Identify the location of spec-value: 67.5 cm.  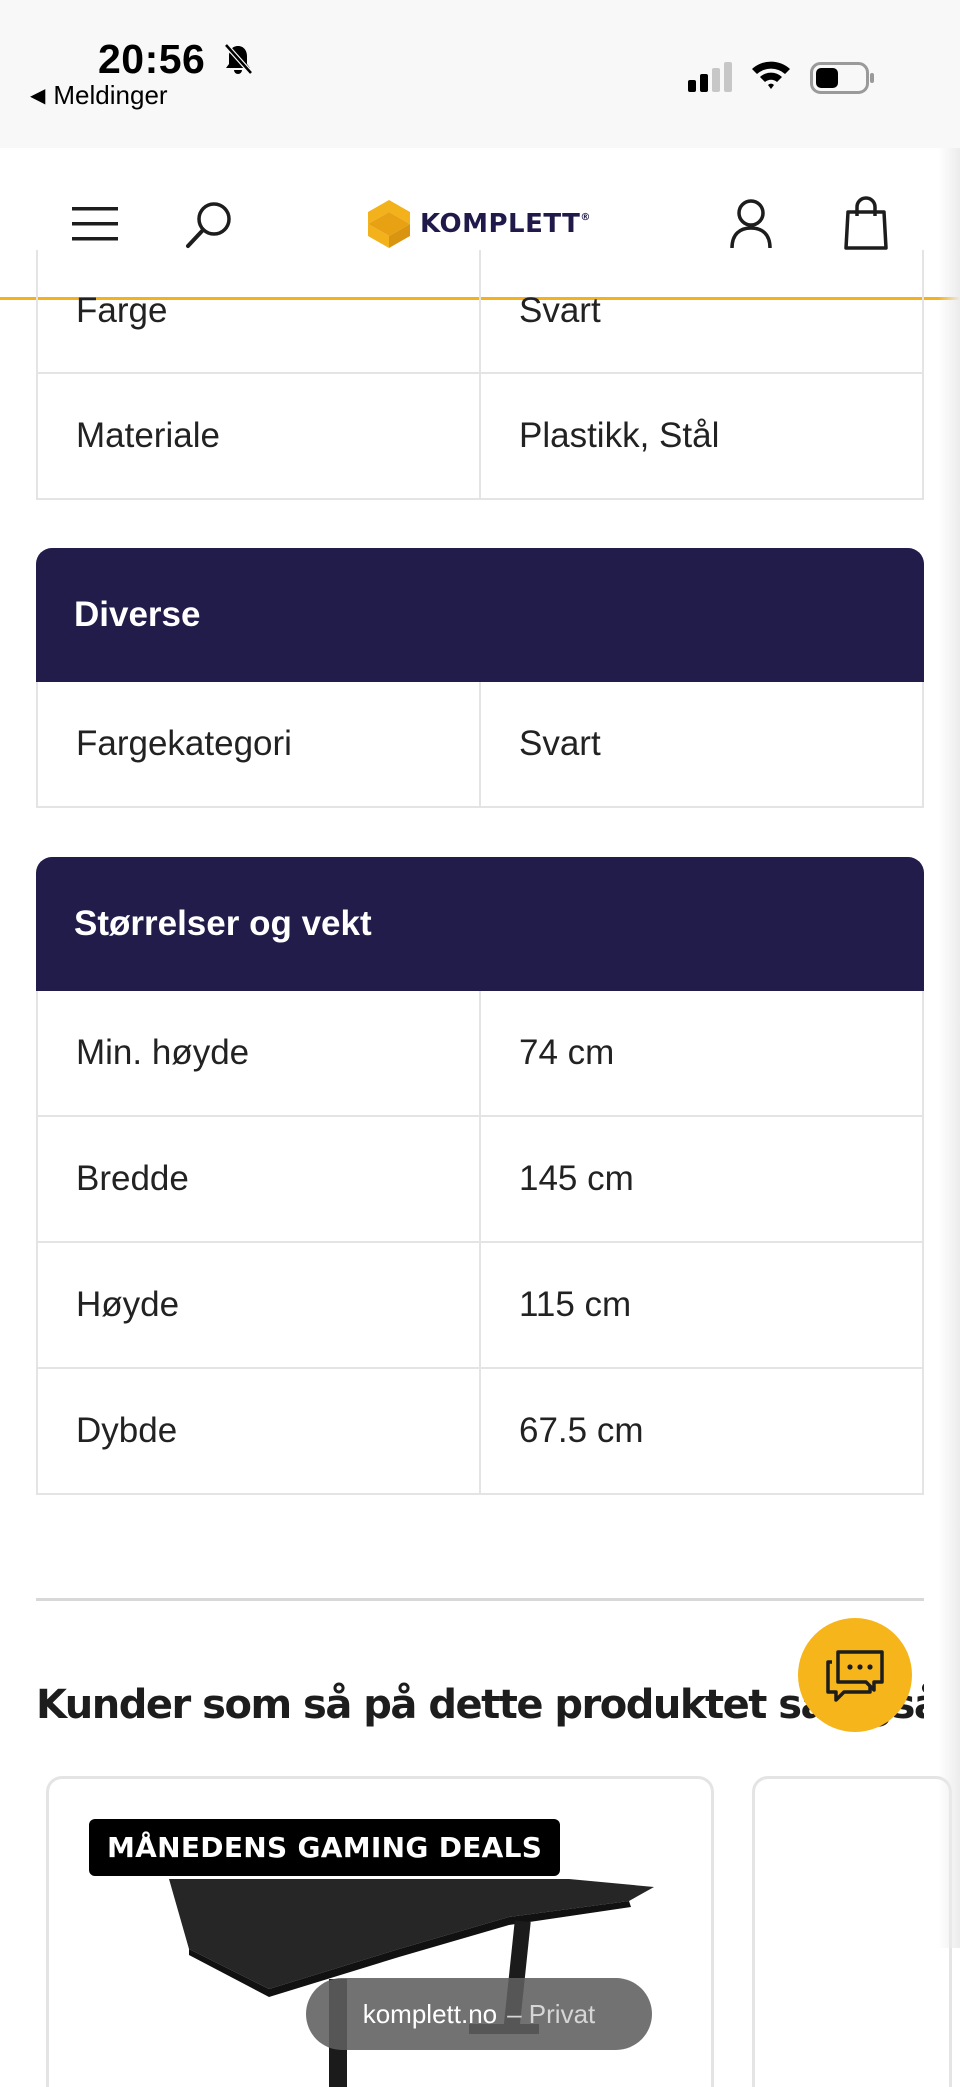
(581, 1430).